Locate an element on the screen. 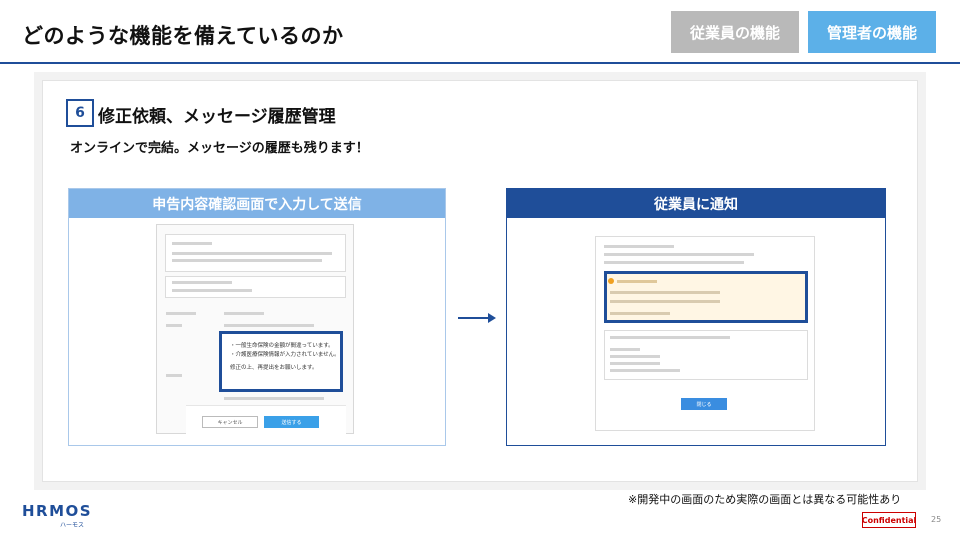  header-divider is located at coordinates (480, 63).